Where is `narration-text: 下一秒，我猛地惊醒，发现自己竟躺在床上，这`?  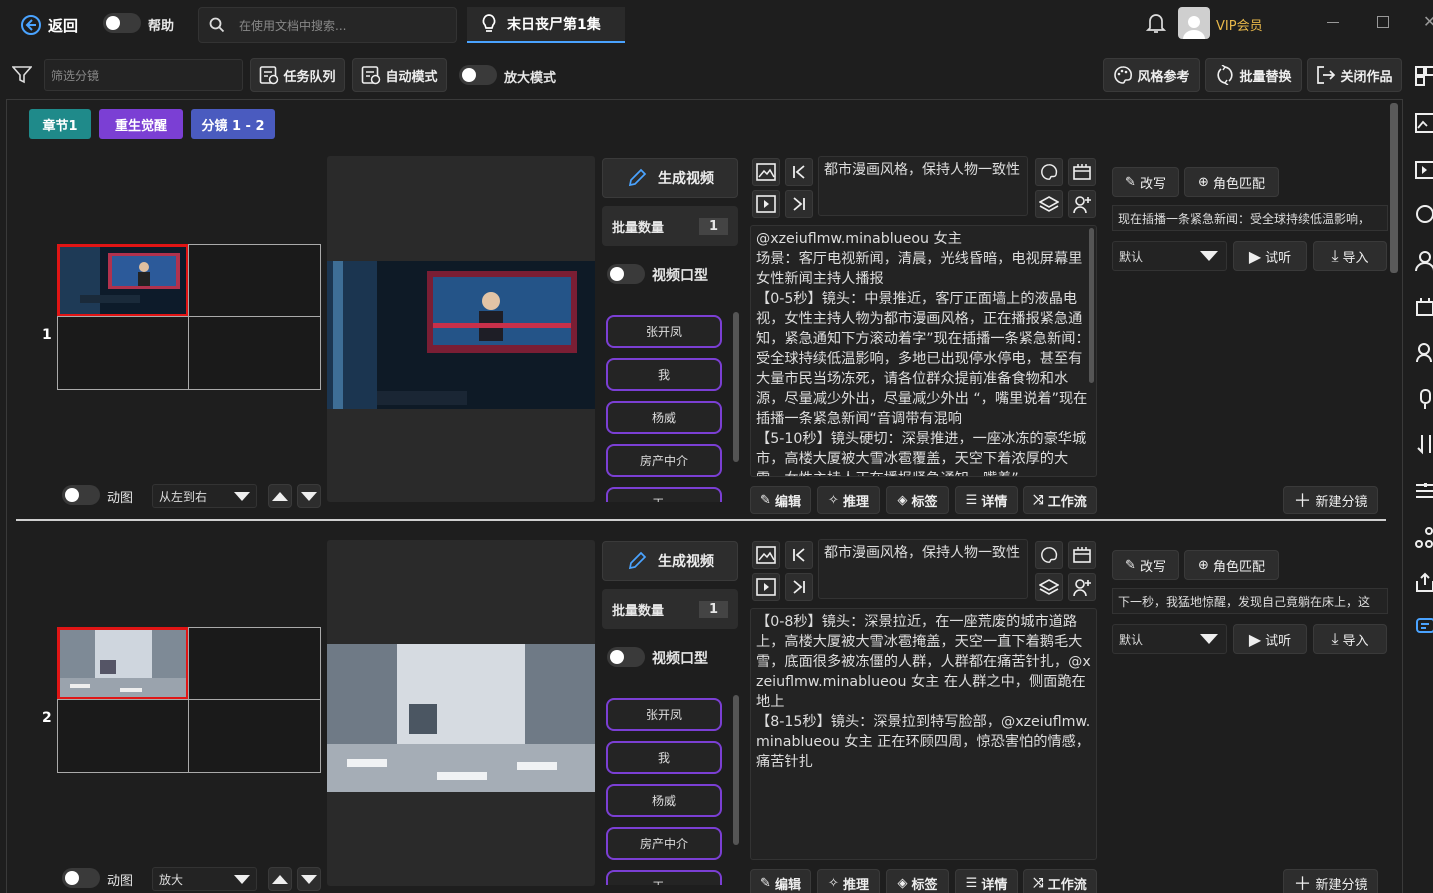
narration-text: 下一秒，我猛地惊醒，发现自己竟躺在床上，这 is located at coordinates (1250, 601).